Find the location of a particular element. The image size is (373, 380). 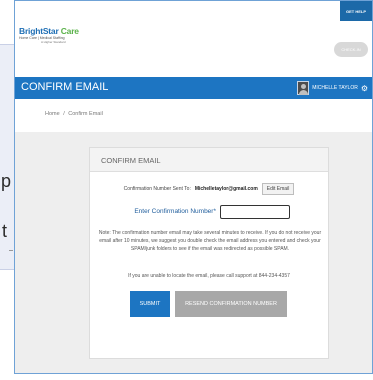

confirmation-code-row: Enter Confirmation Number* is located at coordinates (209, 212).